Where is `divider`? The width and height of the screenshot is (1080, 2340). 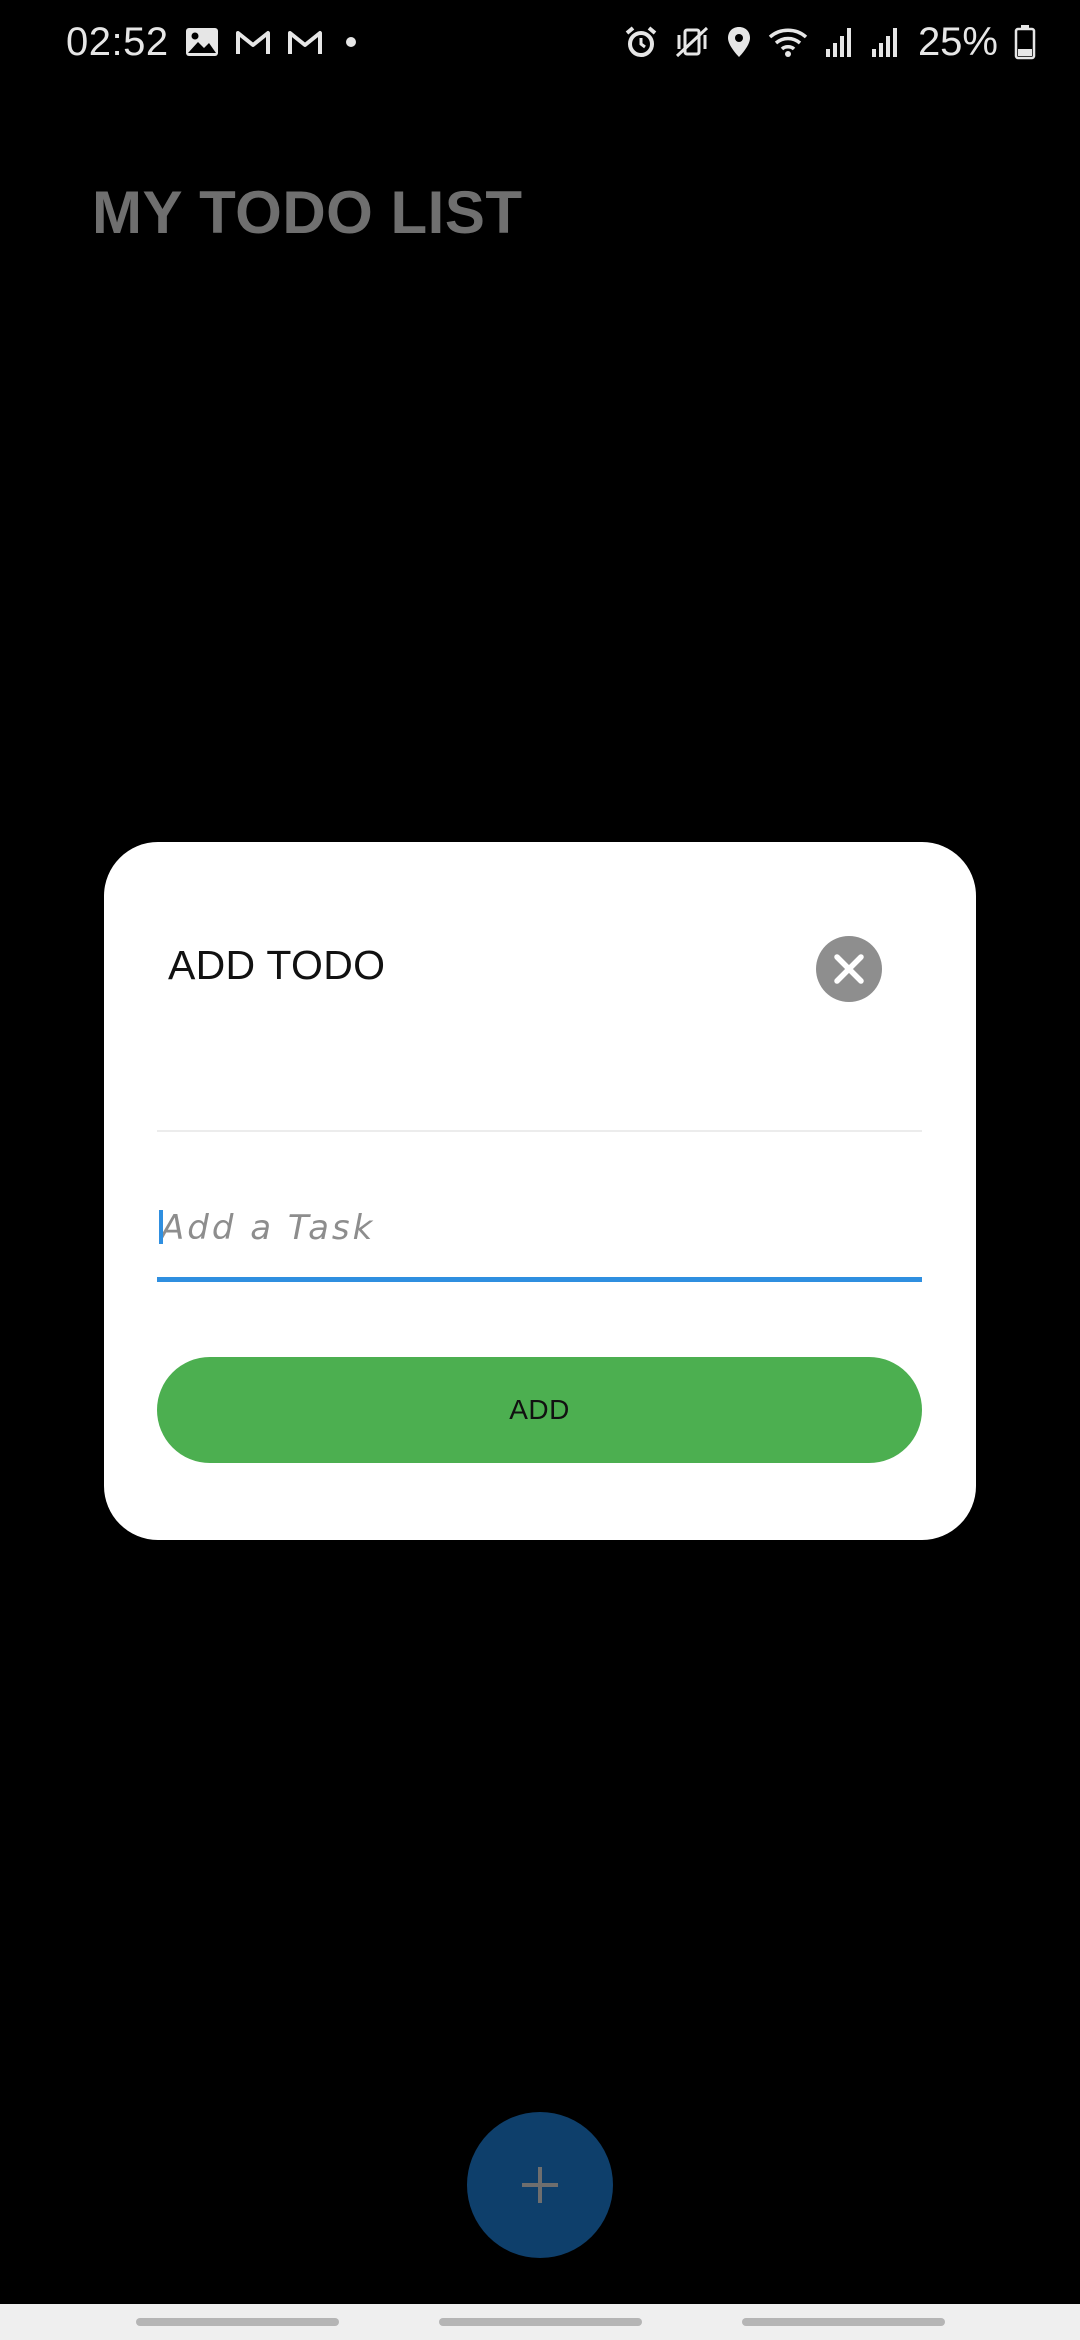 divider is located at coordinates (539, 1131).